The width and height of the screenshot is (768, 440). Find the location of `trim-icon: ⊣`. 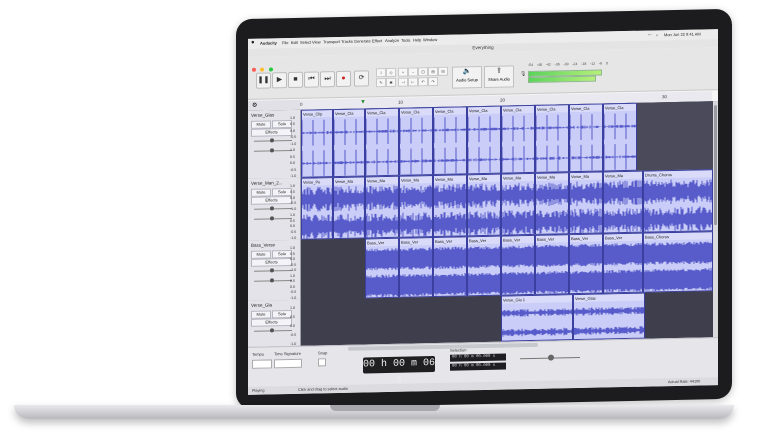

trim-icon: ⊣ is located at coordinates (403, 82).